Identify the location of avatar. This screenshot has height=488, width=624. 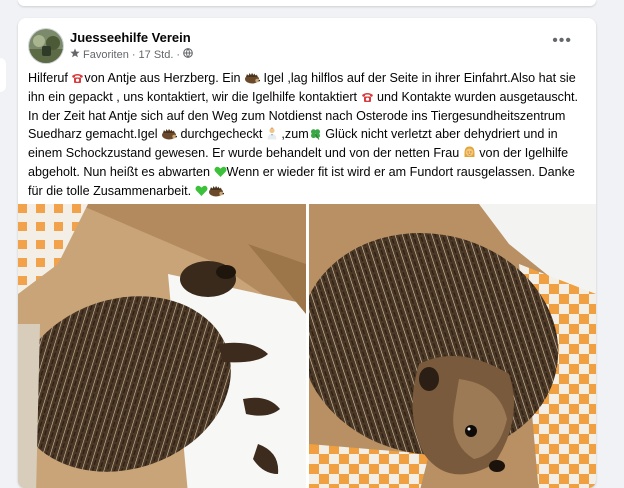
(46, 46).